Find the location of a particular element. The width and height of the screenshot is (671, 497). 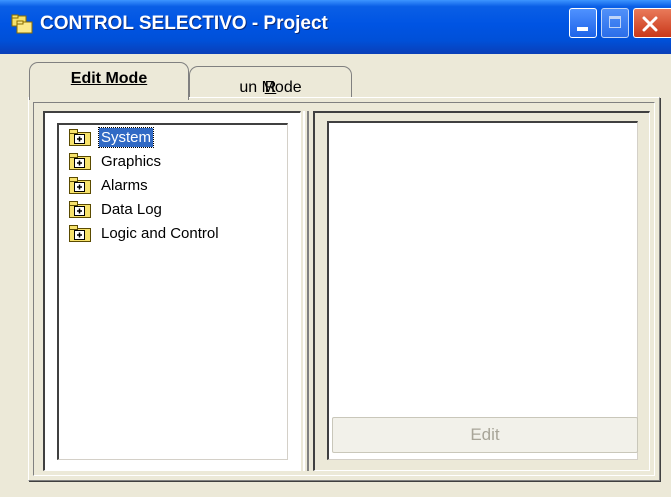

splitter-highlight is located at coordinates (304, 291).